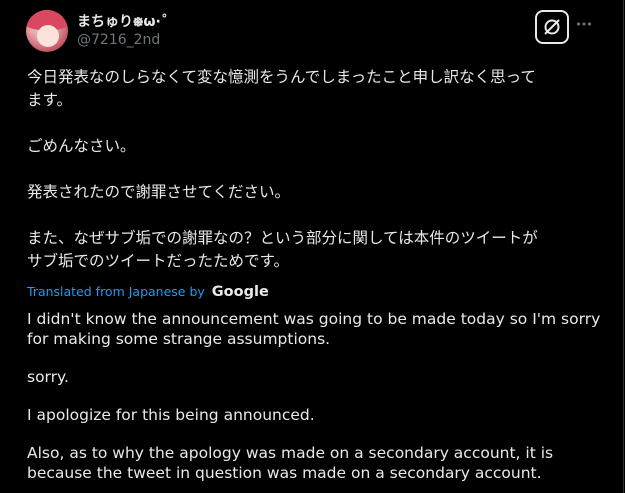 Image resolution: width=625 pixels, height=493 pixels. I want to click on translation-line: sorry., so click(48, 377).